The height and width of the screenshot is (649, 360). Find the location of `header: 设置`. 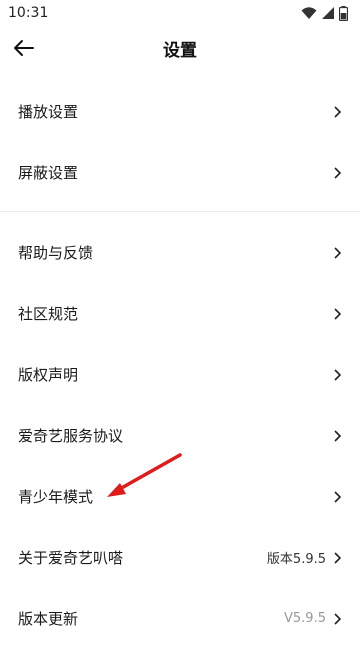

header: 设置 is located at coordinates (180, 48).